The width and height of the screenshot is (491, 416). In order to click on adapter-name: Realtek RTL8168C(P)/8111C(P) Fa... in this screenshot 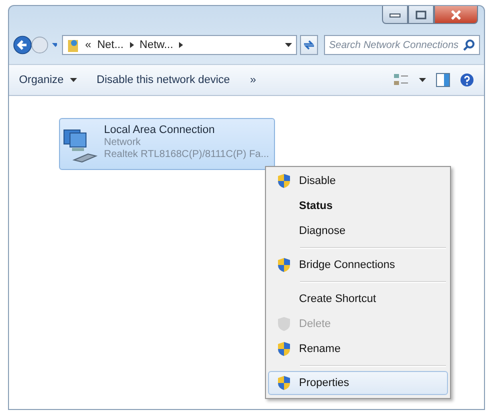, I will do `click(187, 154)`.